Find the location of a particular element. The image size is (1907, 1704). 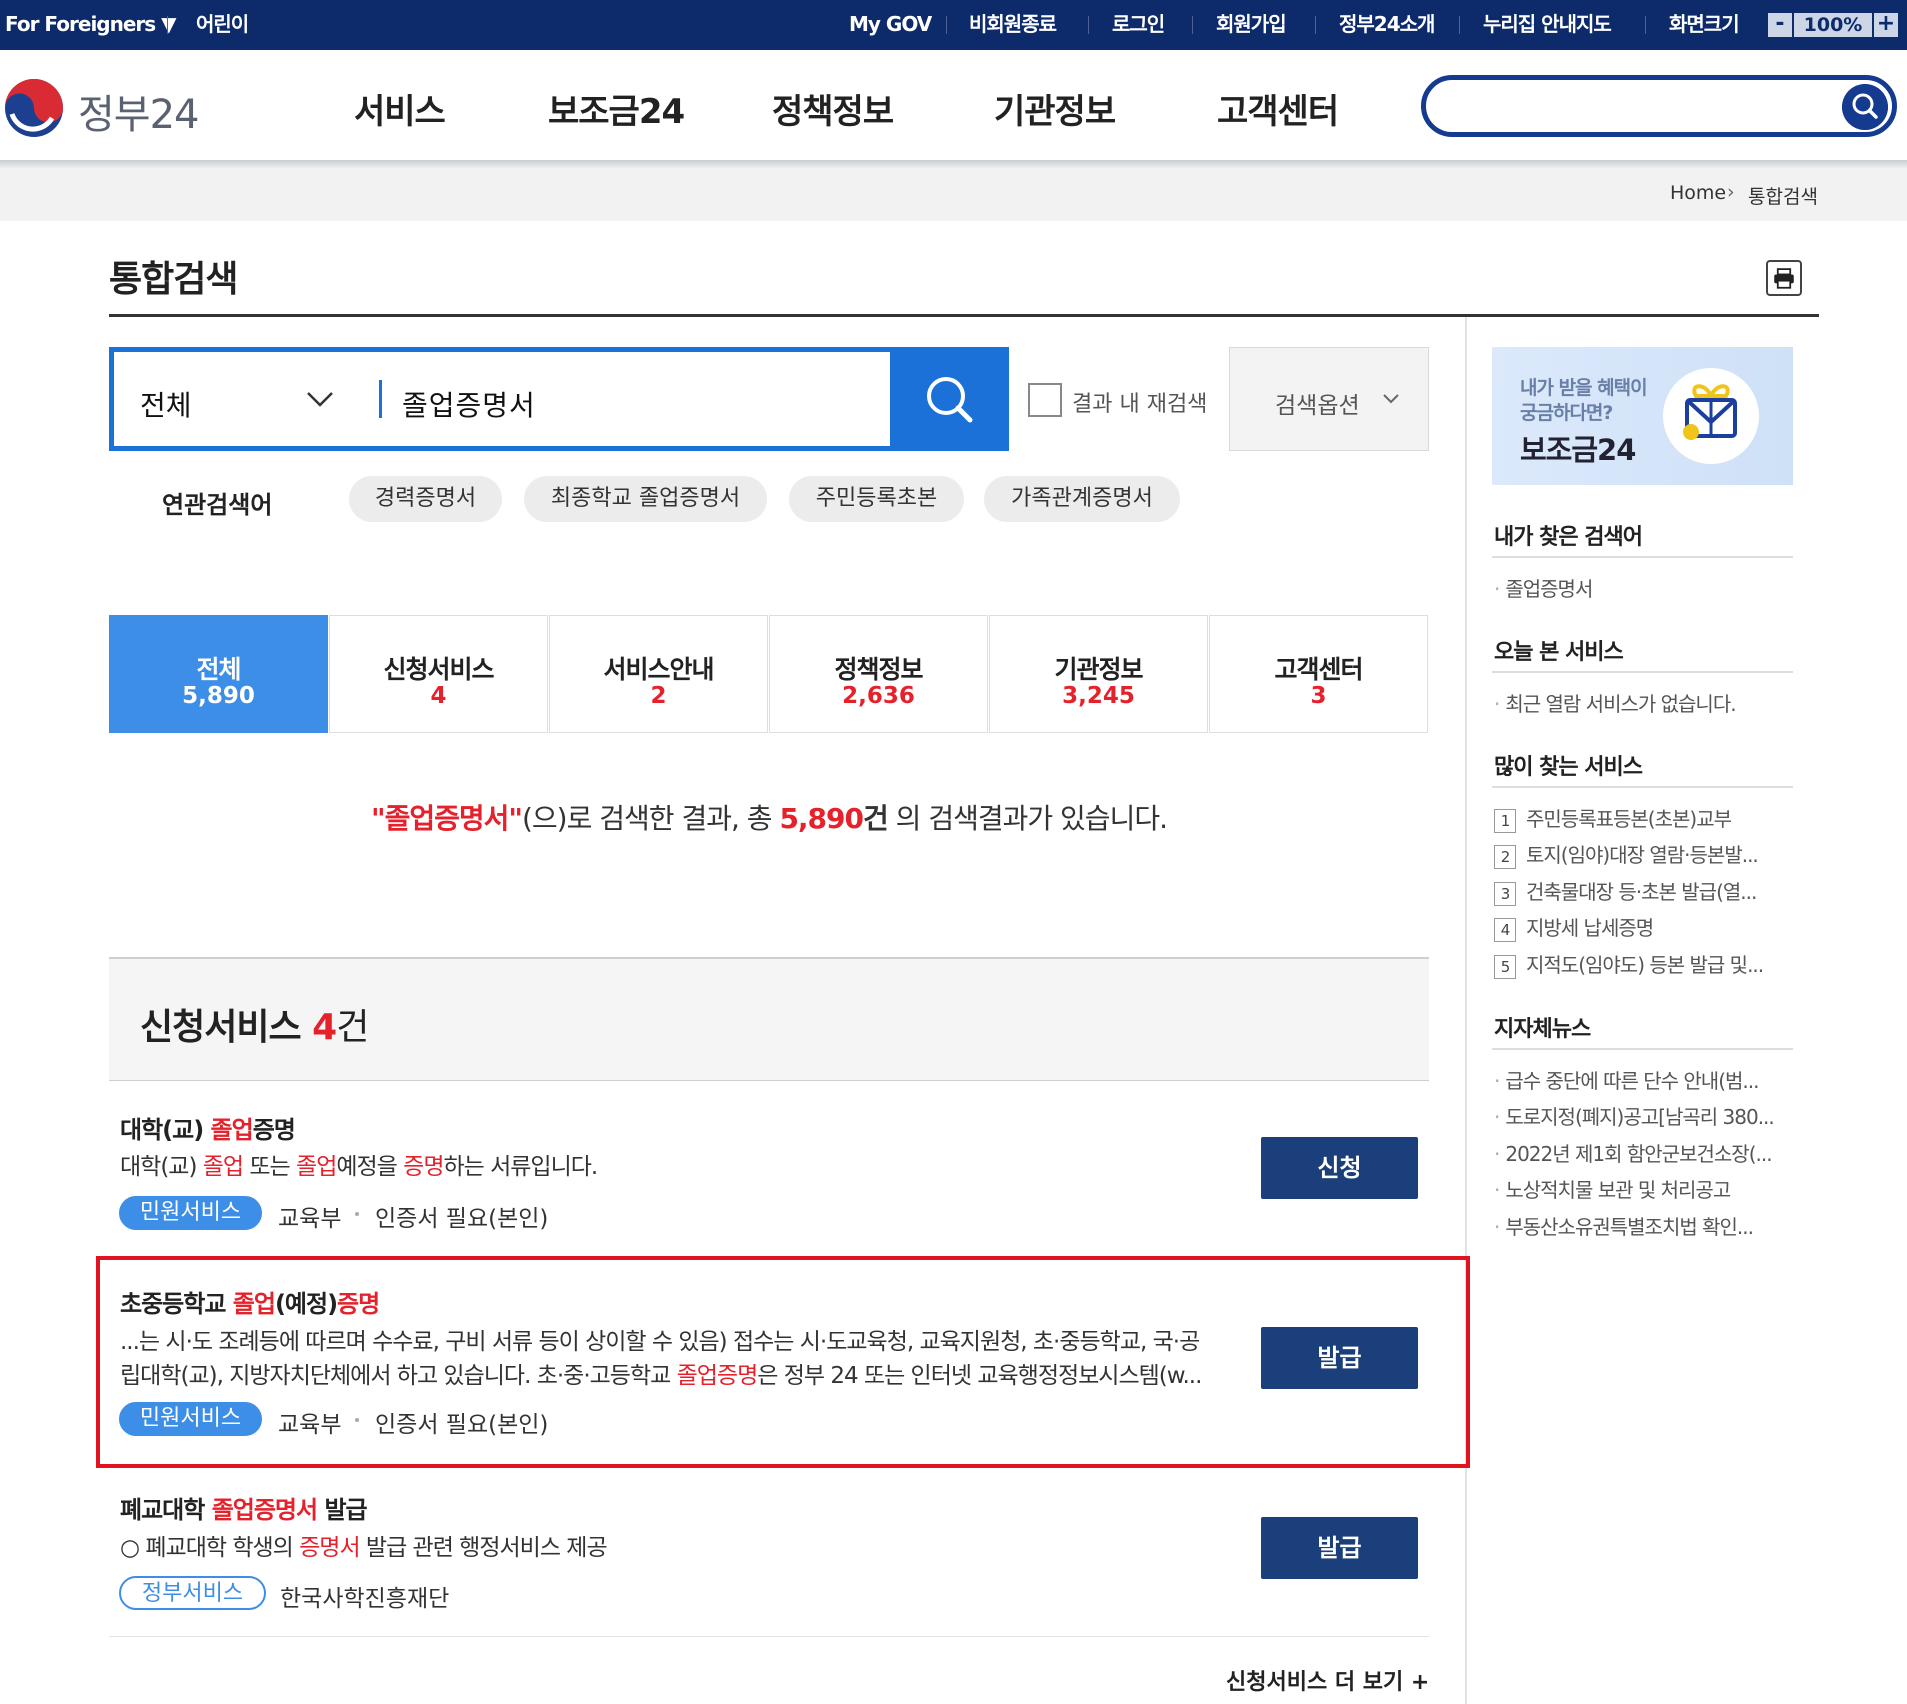

popular-service-label: 주민등록표등본(초본)교부 is located at coordinates (1629, 819).